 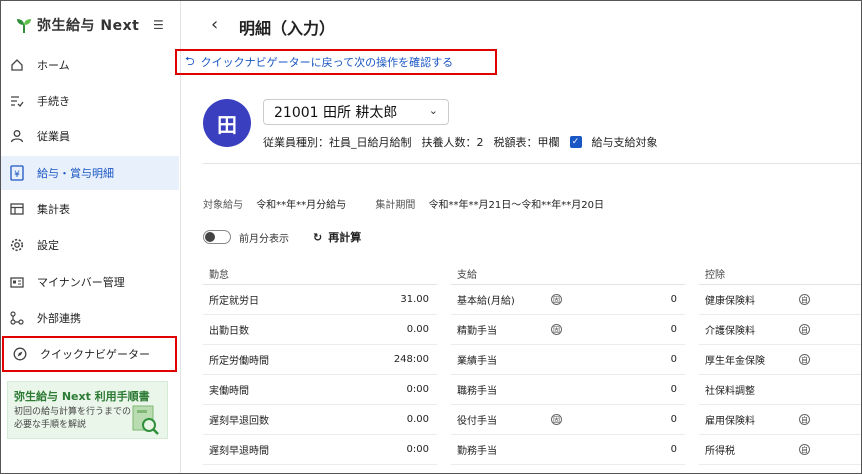 I want to click on refresh-icon: ↻, so click(x=318, y=237).